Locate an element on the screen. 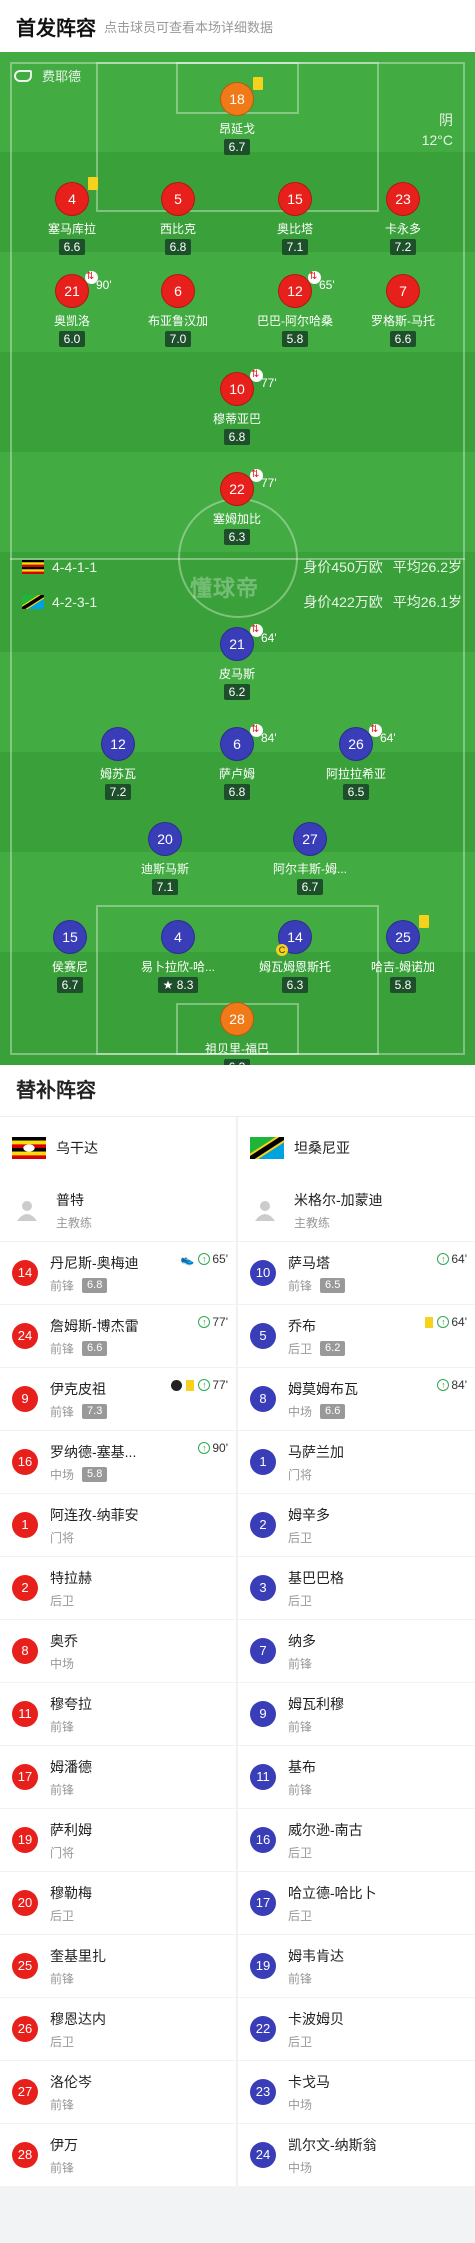 This screenshot has height=2243, width=475. player-info: 卡戈马 中场 is located at coordinates (309, 2092).